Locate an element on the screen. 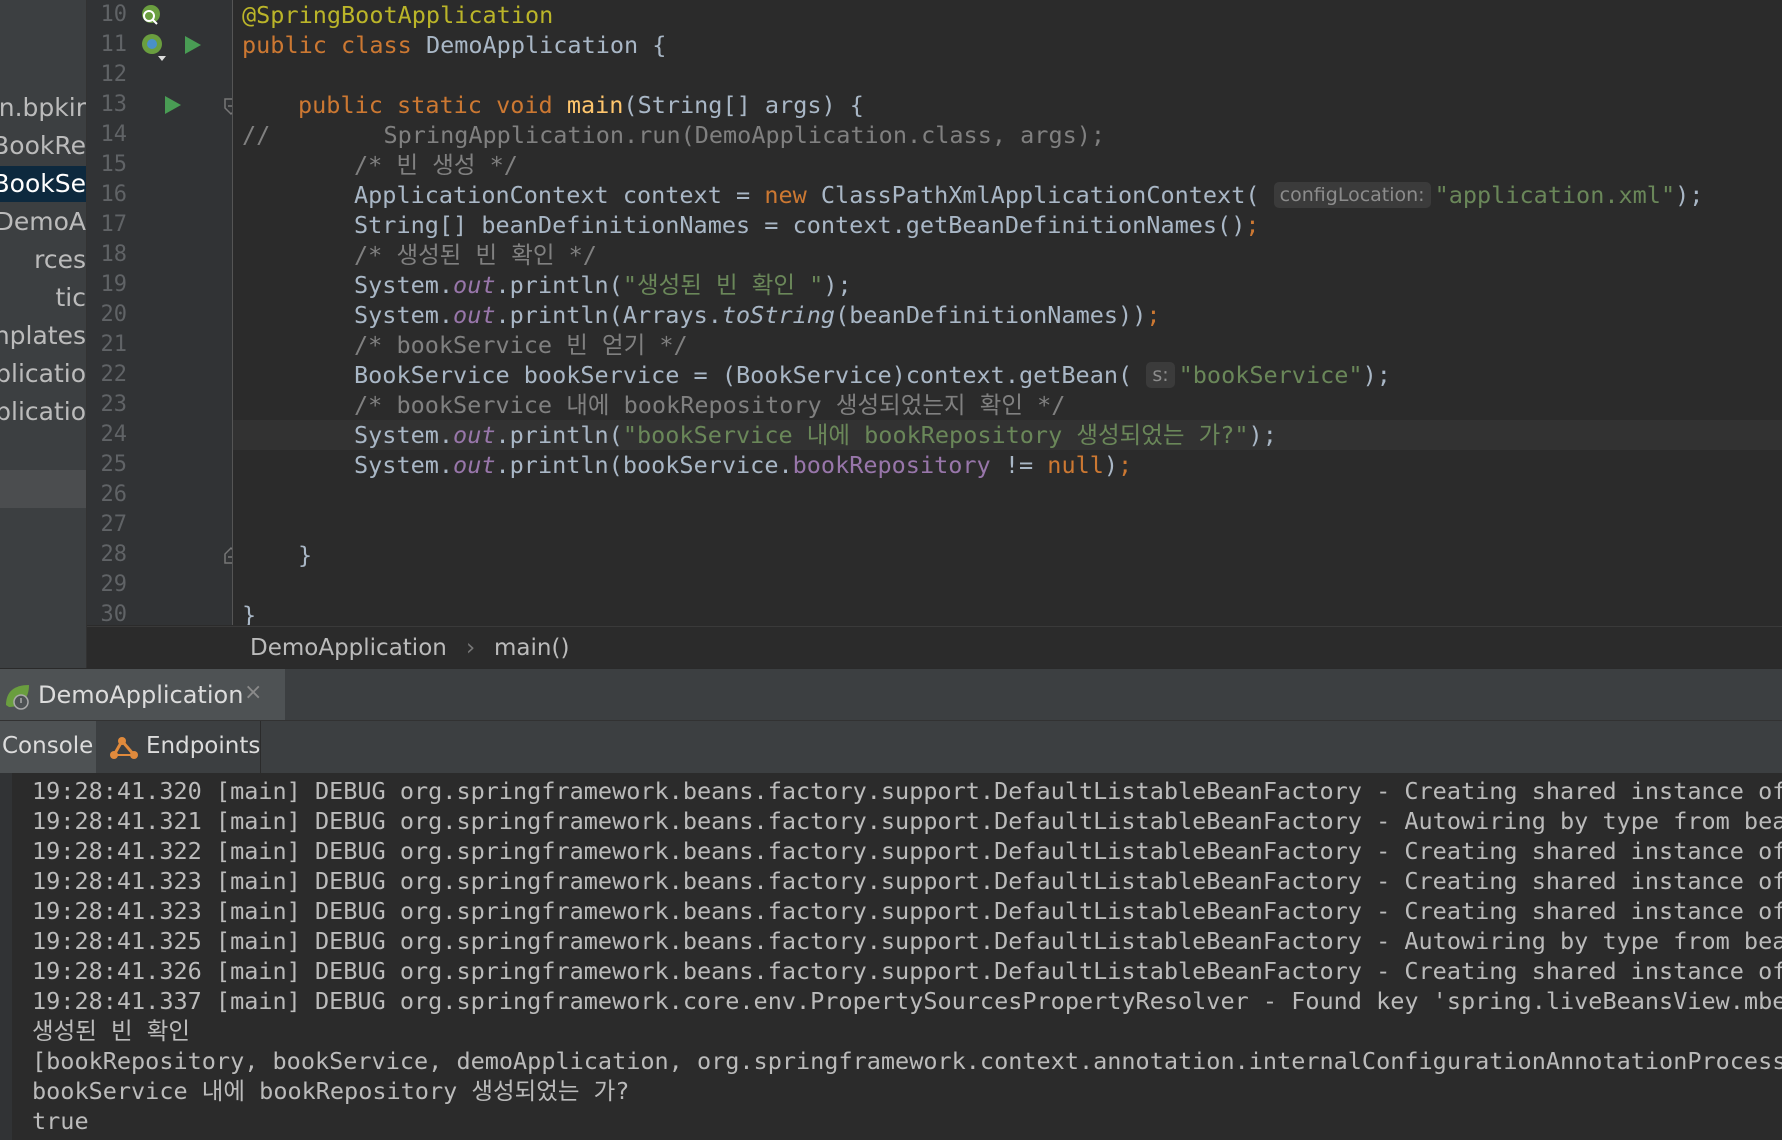 The height and width of the screenshot is (1140, 1782). console-line: bookService 내에 bookRepository 생성되었는 가? is located at coordinates (331, 1091).